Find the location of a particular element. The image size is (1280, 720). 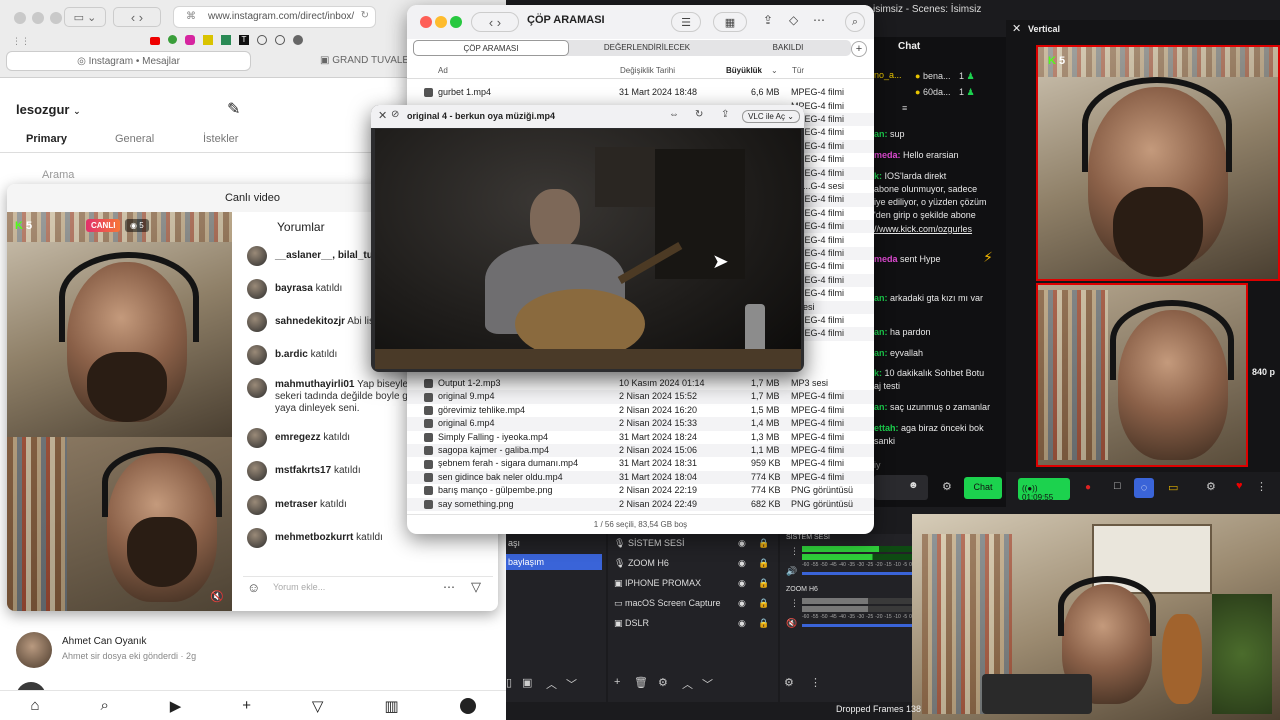

comment-user: __aslaner__, bilal_tur is located at coordinates (326, 255).